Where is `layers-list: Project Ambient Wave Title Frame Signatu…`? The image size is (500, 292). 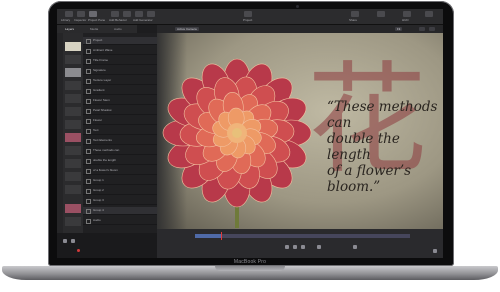
layers-list: Project Ambient Wave Title Frame Signatu… is located at coordinates (120, 133).